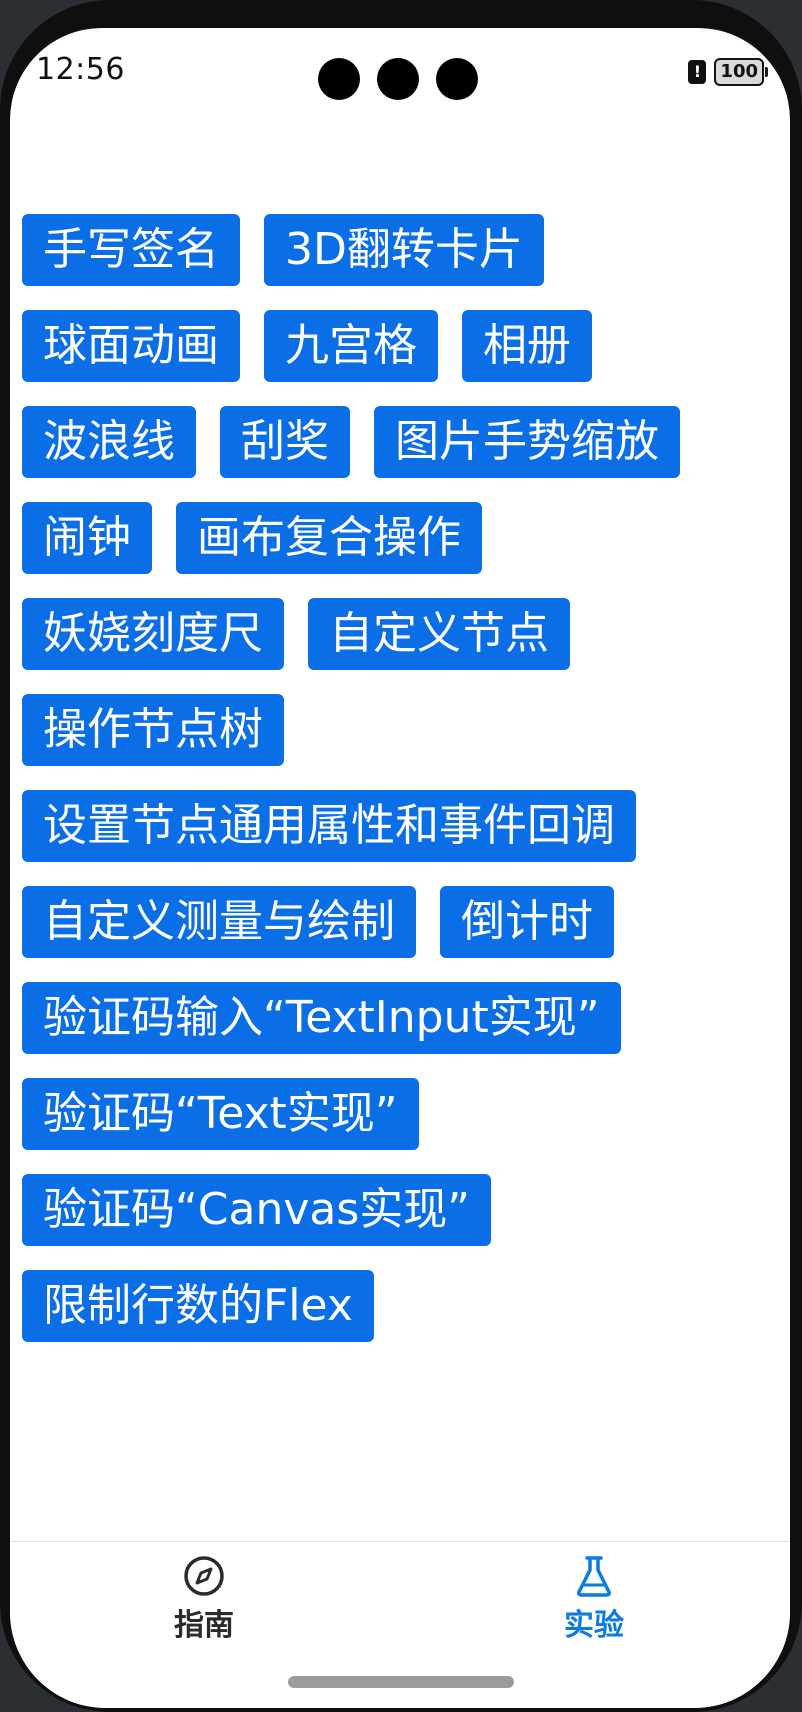 The height and width of the screenshot is (1712, 802). I want to click on demo-button: 刮奖, so click(285, 442).